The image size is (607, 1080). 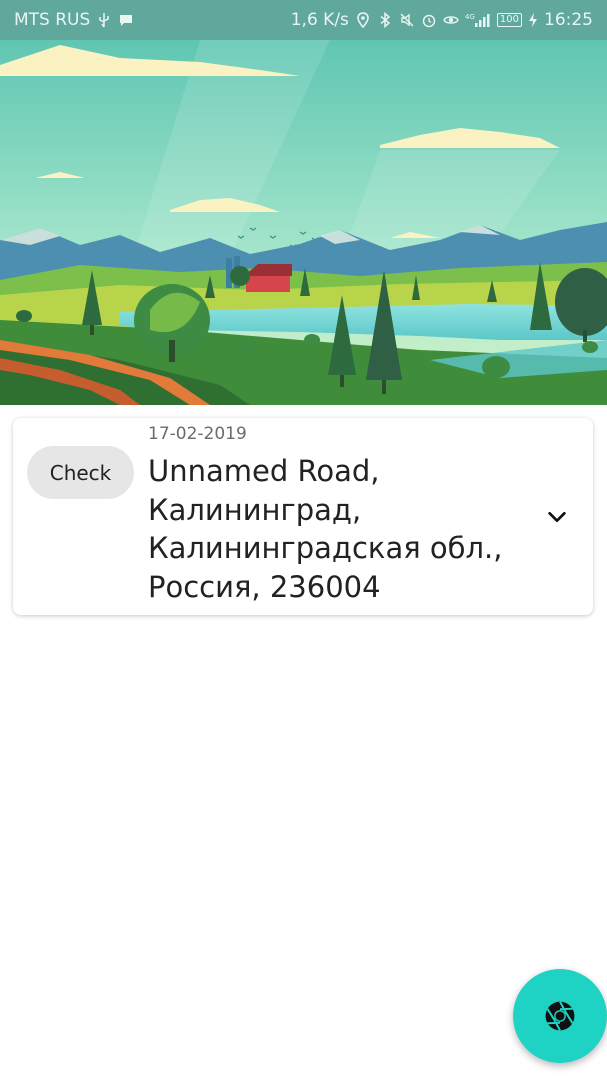 I want to click on clock: 16:25, so click(x=568, y=20).